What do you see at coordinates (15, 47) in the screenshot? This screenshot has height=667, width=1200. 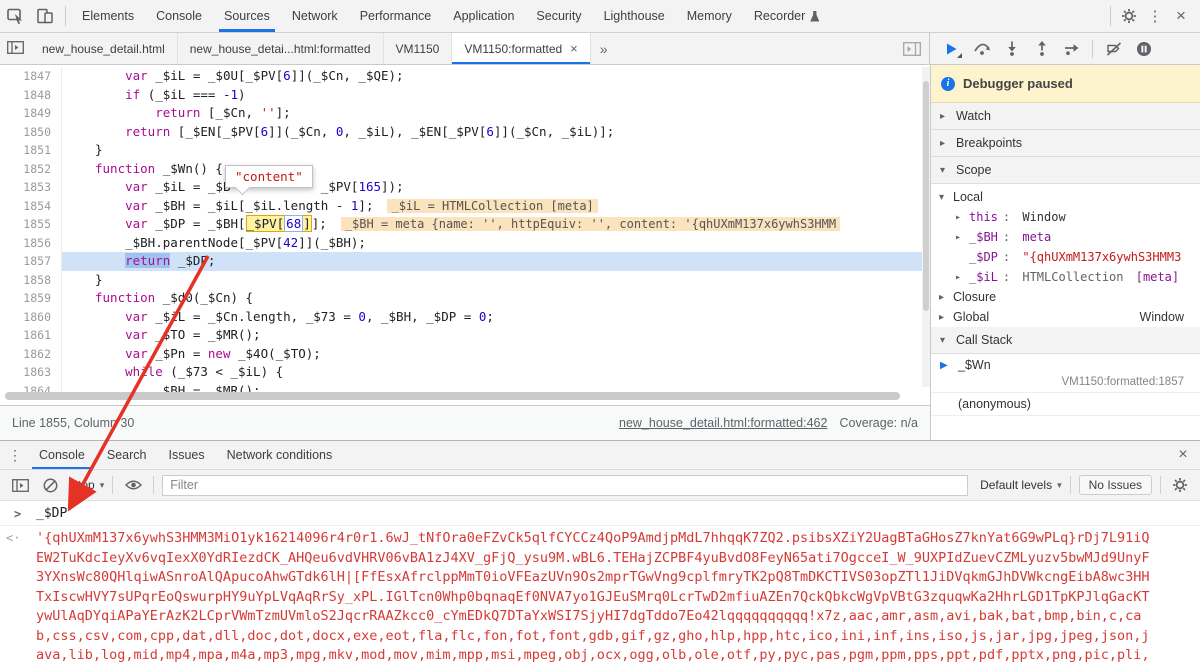 I see `toggle-navigator-icon` at bounding box center [15, 47].